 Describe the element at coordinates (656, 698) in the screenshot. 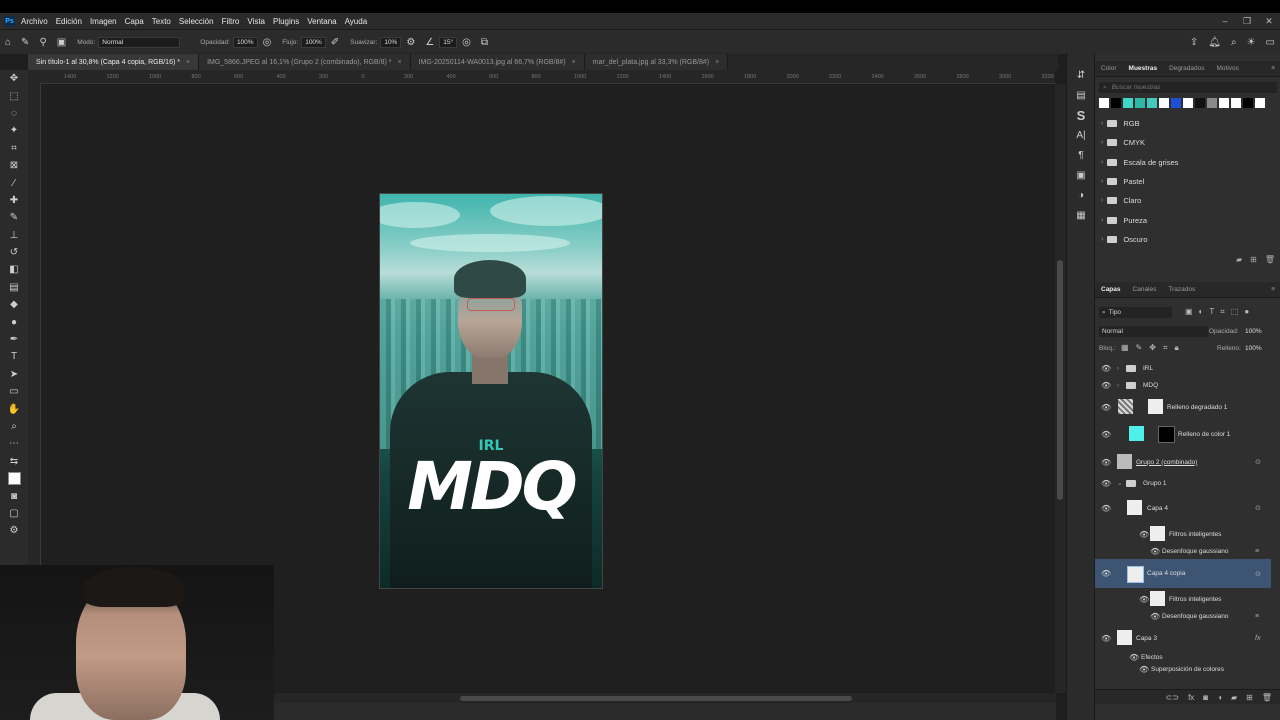

I see `horizontal-scrollbar-thumb` at that location.